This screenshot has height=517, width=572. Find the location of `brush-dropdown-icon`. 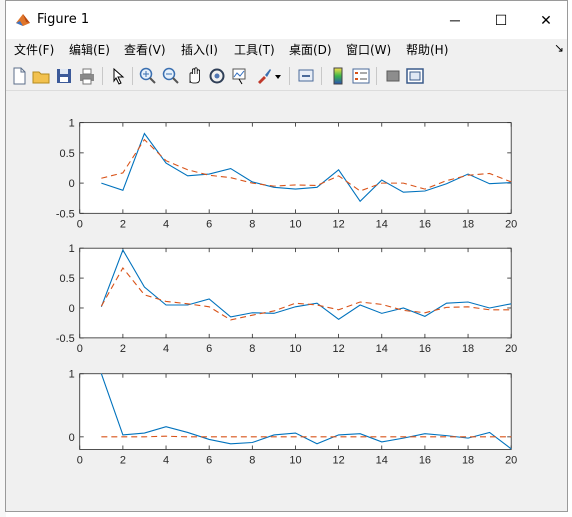

brush-dropdown-icon is located at coordinates (278, 76).